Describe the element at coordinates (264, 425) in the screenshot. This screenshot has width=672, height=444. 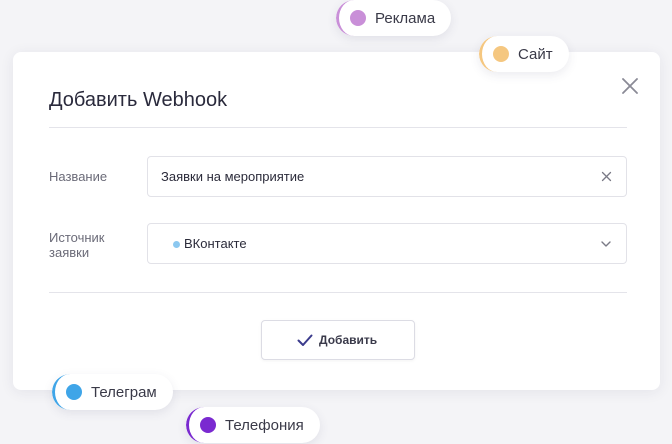
I see `chip-label: Телефония` at that location.